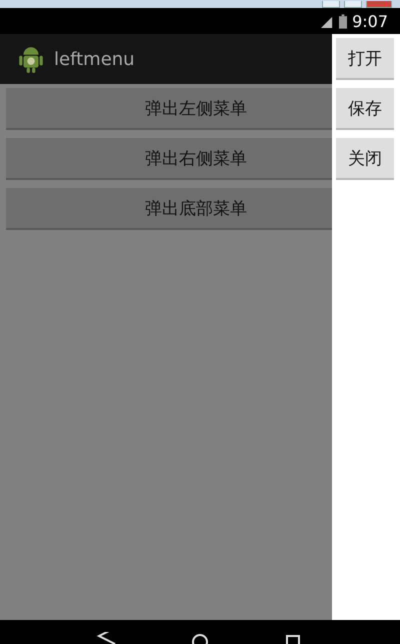 This screenshot has width=400, height=644. Describe the element at coordinates (365, 59) in the screenshot. I see `menu-button: 打开` at that location.